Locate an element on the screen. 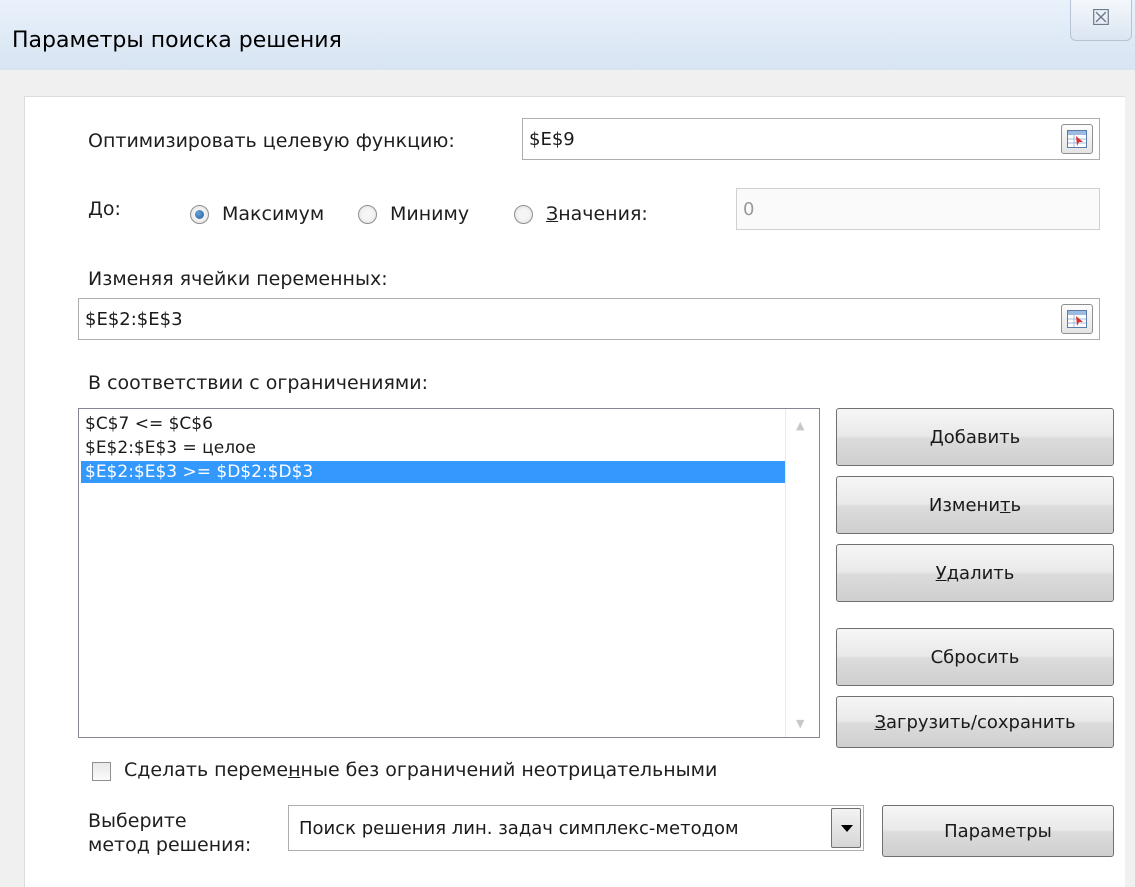 This screenshot has width=1135, height=887. delete-button-label: Удалить is located at coordinates (975, 573).